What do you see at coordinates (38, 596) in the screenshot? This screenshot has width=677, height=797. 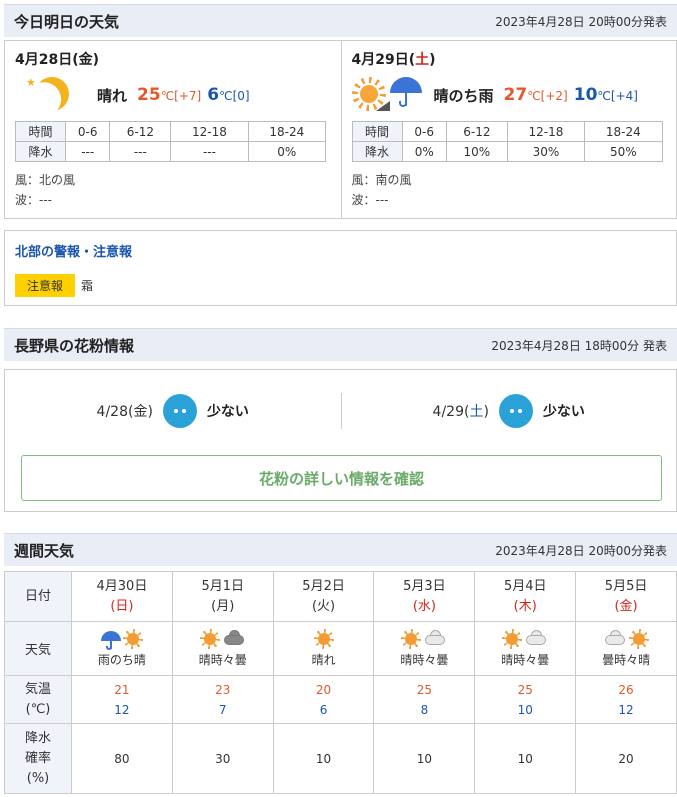 I see `row-label-date: 日付` at bounding box center [38, 596].